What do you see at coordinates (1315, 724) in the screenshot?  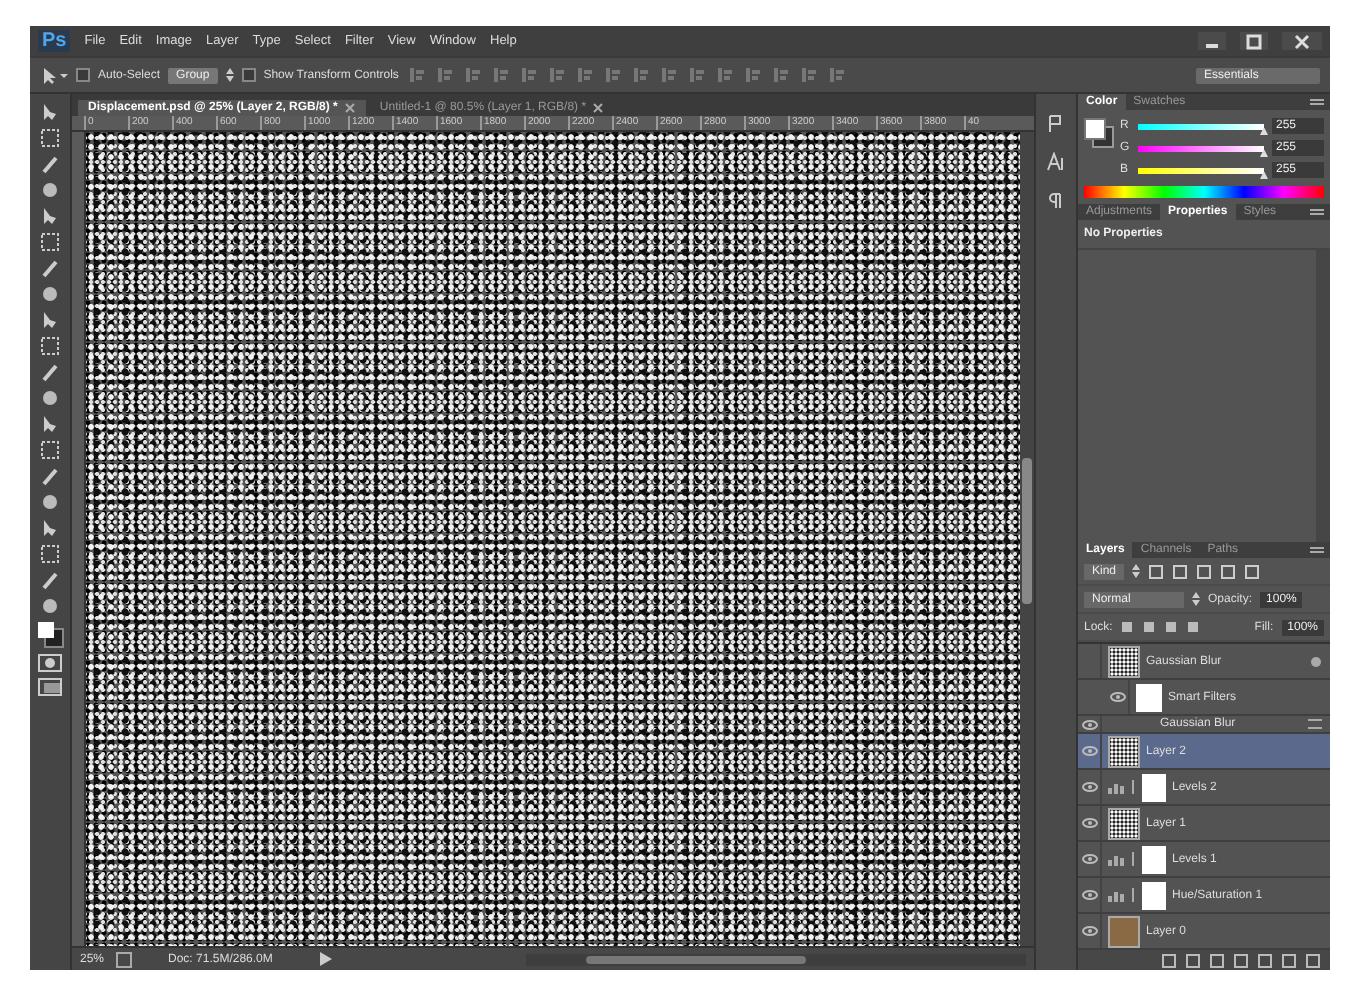 I see `sliders-icon` at bounding box center [1315, 724].